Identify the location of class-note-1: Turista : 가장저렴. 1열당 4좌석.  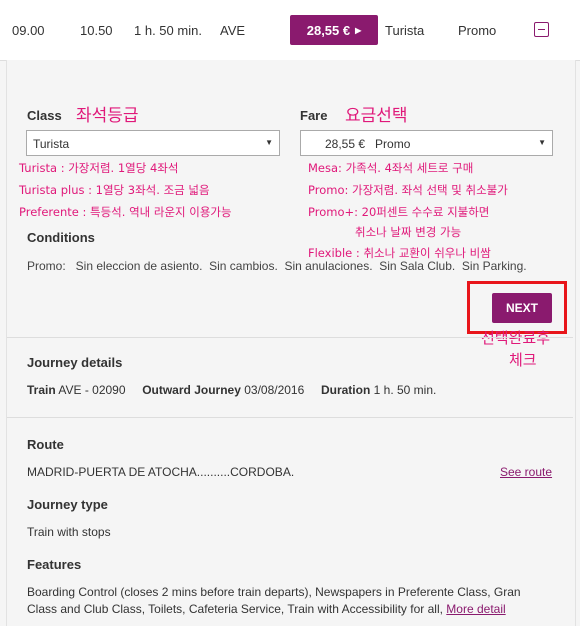
(99, 168).